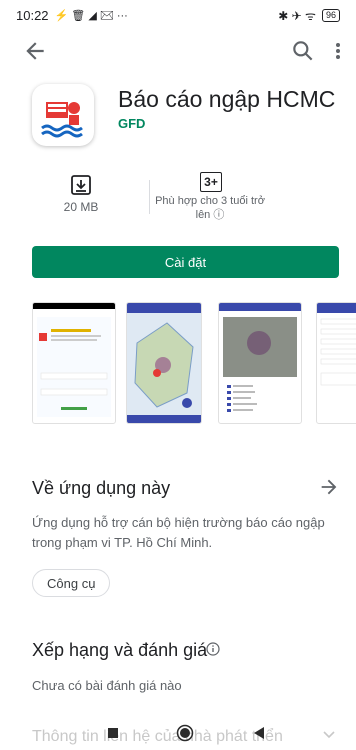 The image size is (356, 750). I want to click on flood-report-logo-icon, so click(62, 120).